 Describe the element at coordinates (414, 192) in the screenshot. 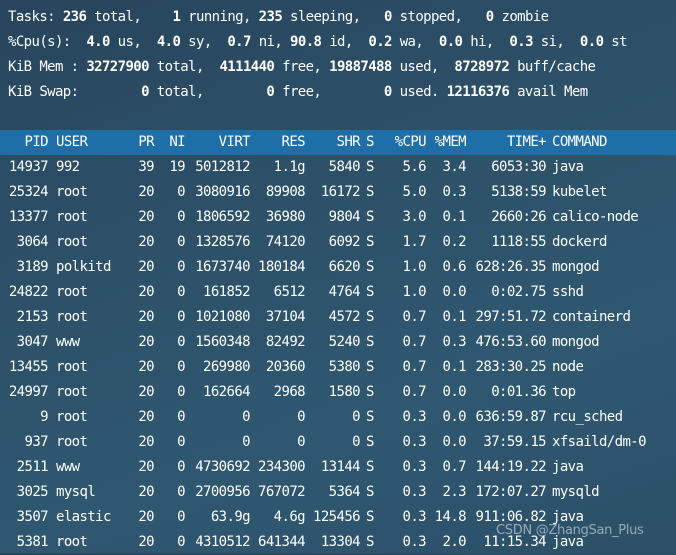

I see `cell-cpu: 5.0` at that location.